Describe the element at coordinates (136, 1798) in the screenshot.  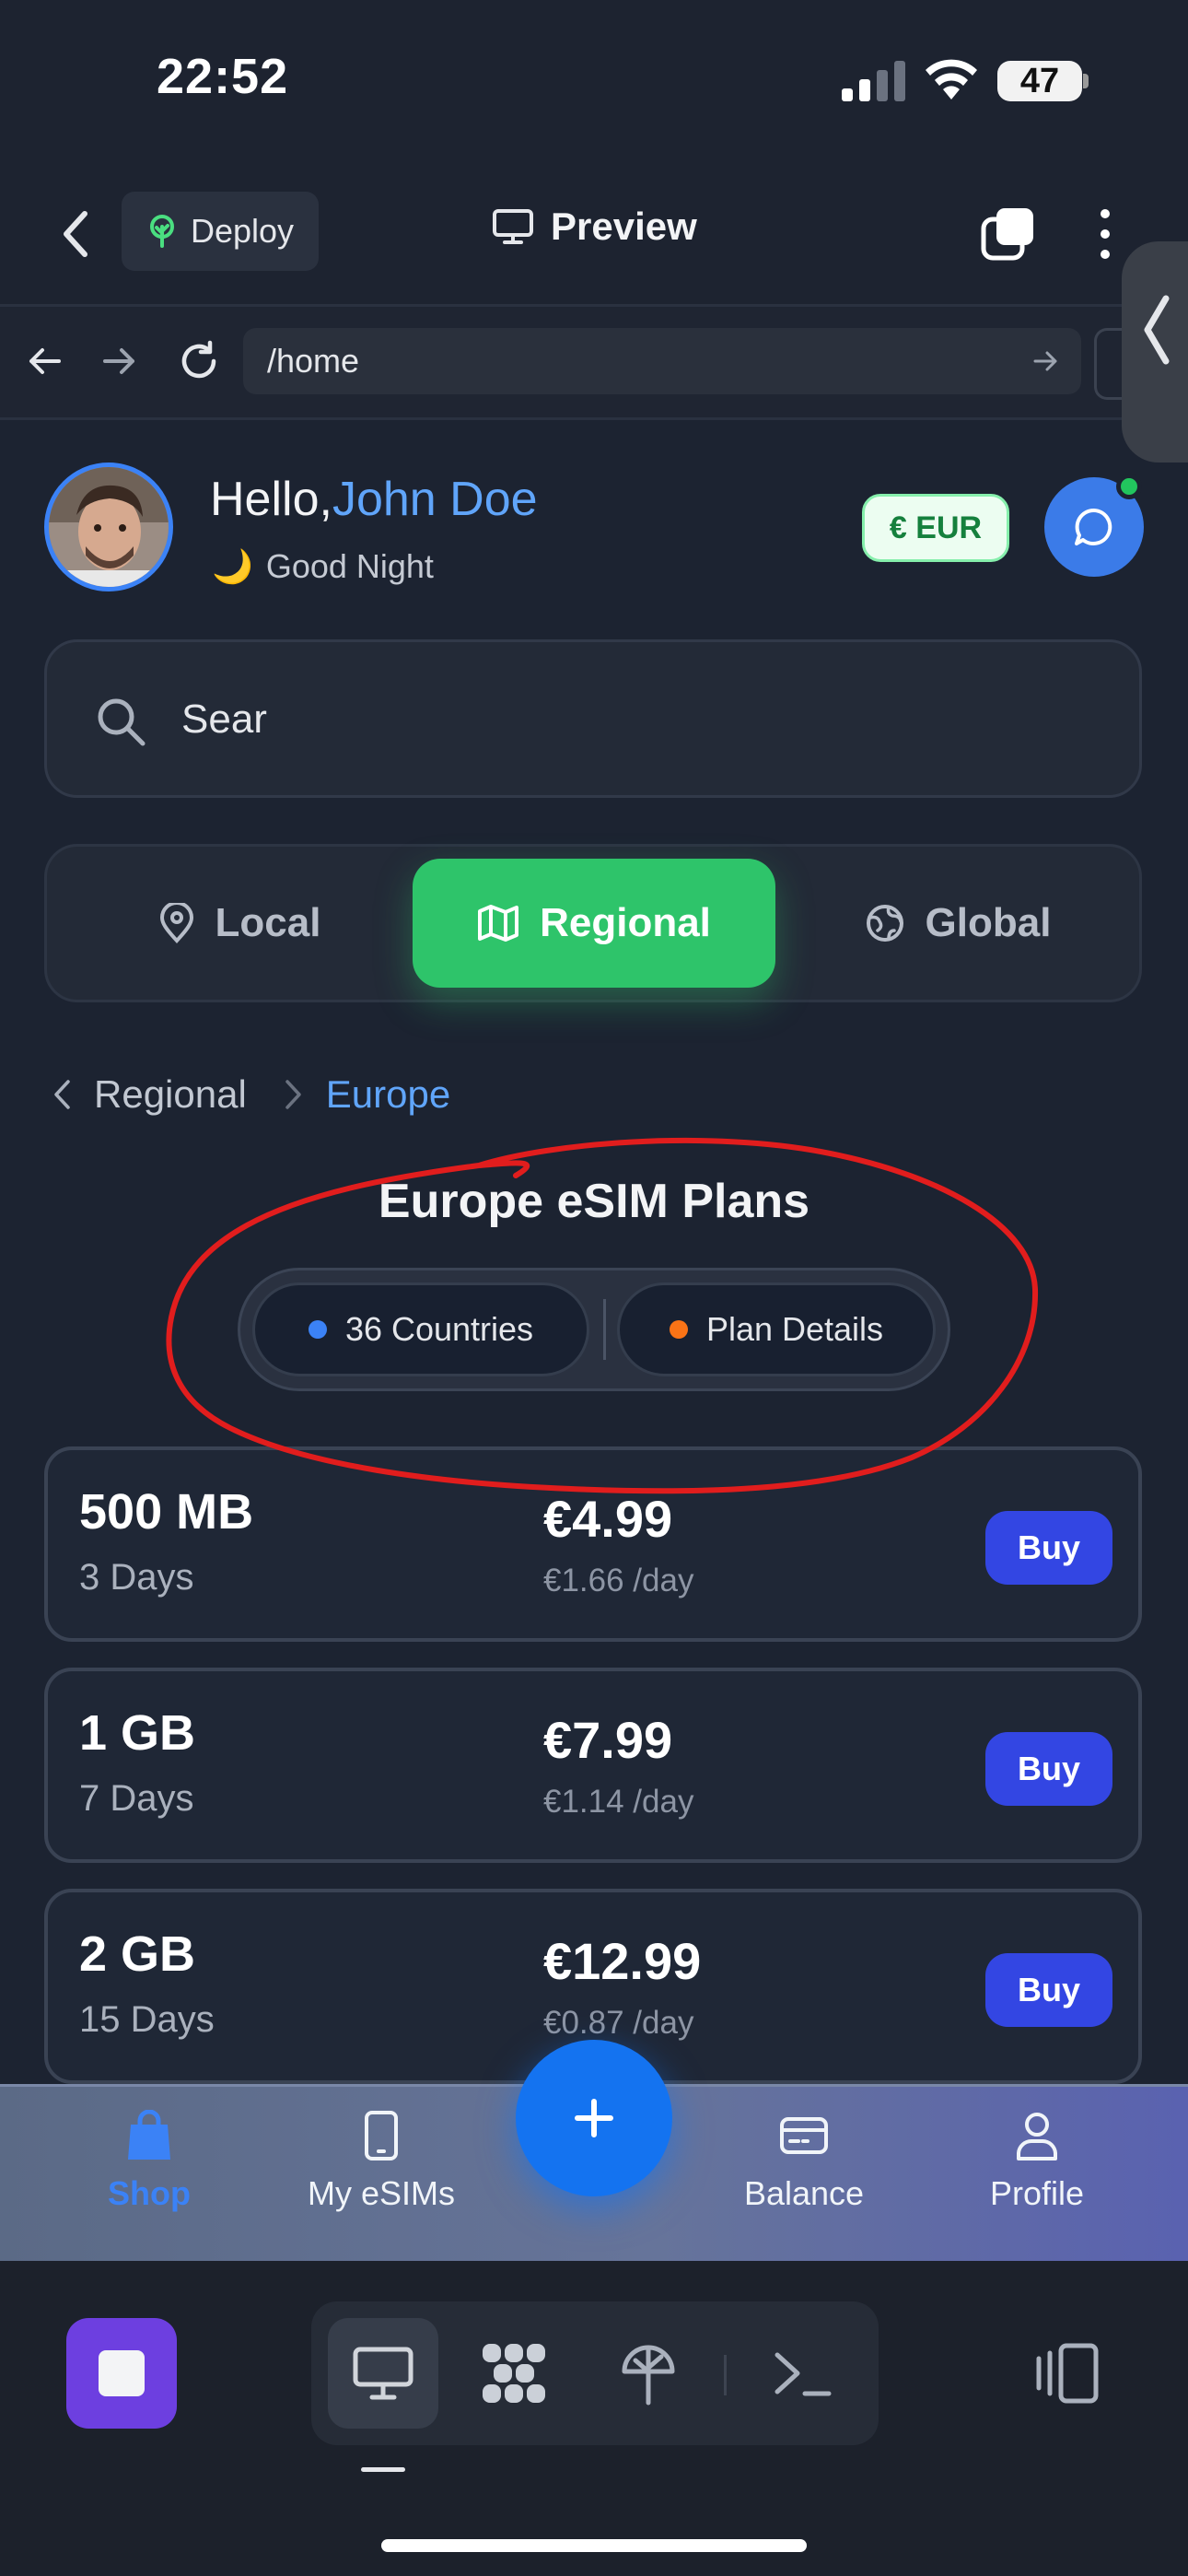
I see `plan-duration: 7 Days` at that location.